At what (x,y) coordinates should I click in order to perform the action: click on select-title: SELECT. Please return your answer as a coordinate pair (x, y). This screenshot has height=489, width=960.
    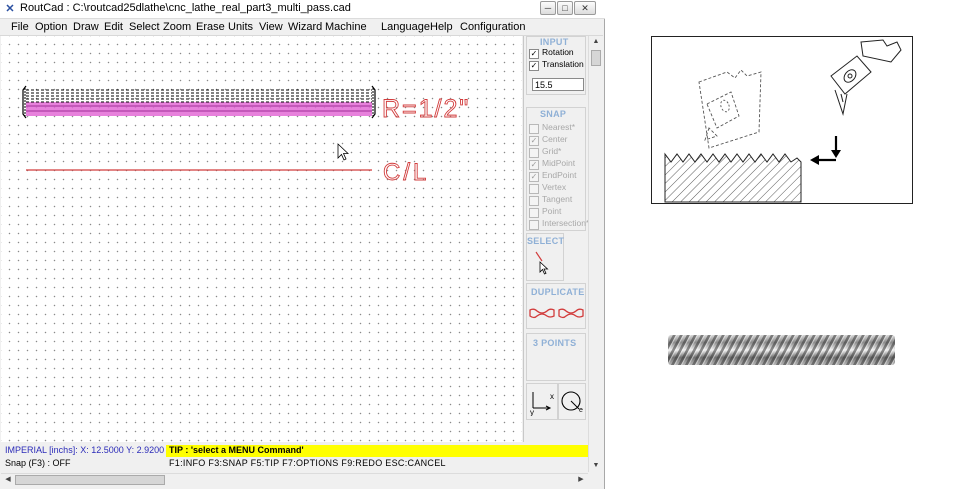
    Looking at the image, I should click on (546, 241).